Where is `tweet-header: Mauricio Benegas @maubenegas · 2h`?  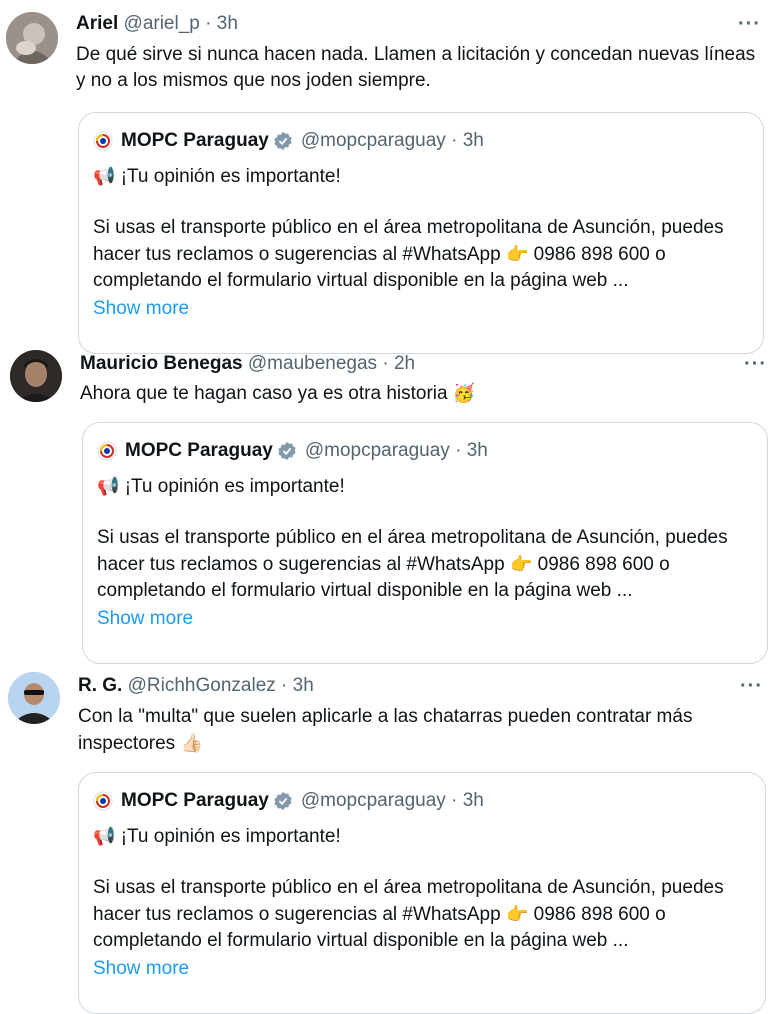 tweet-header: Mauricio Benegas @maubenegas · 2h is located at coordinates (247, 364).